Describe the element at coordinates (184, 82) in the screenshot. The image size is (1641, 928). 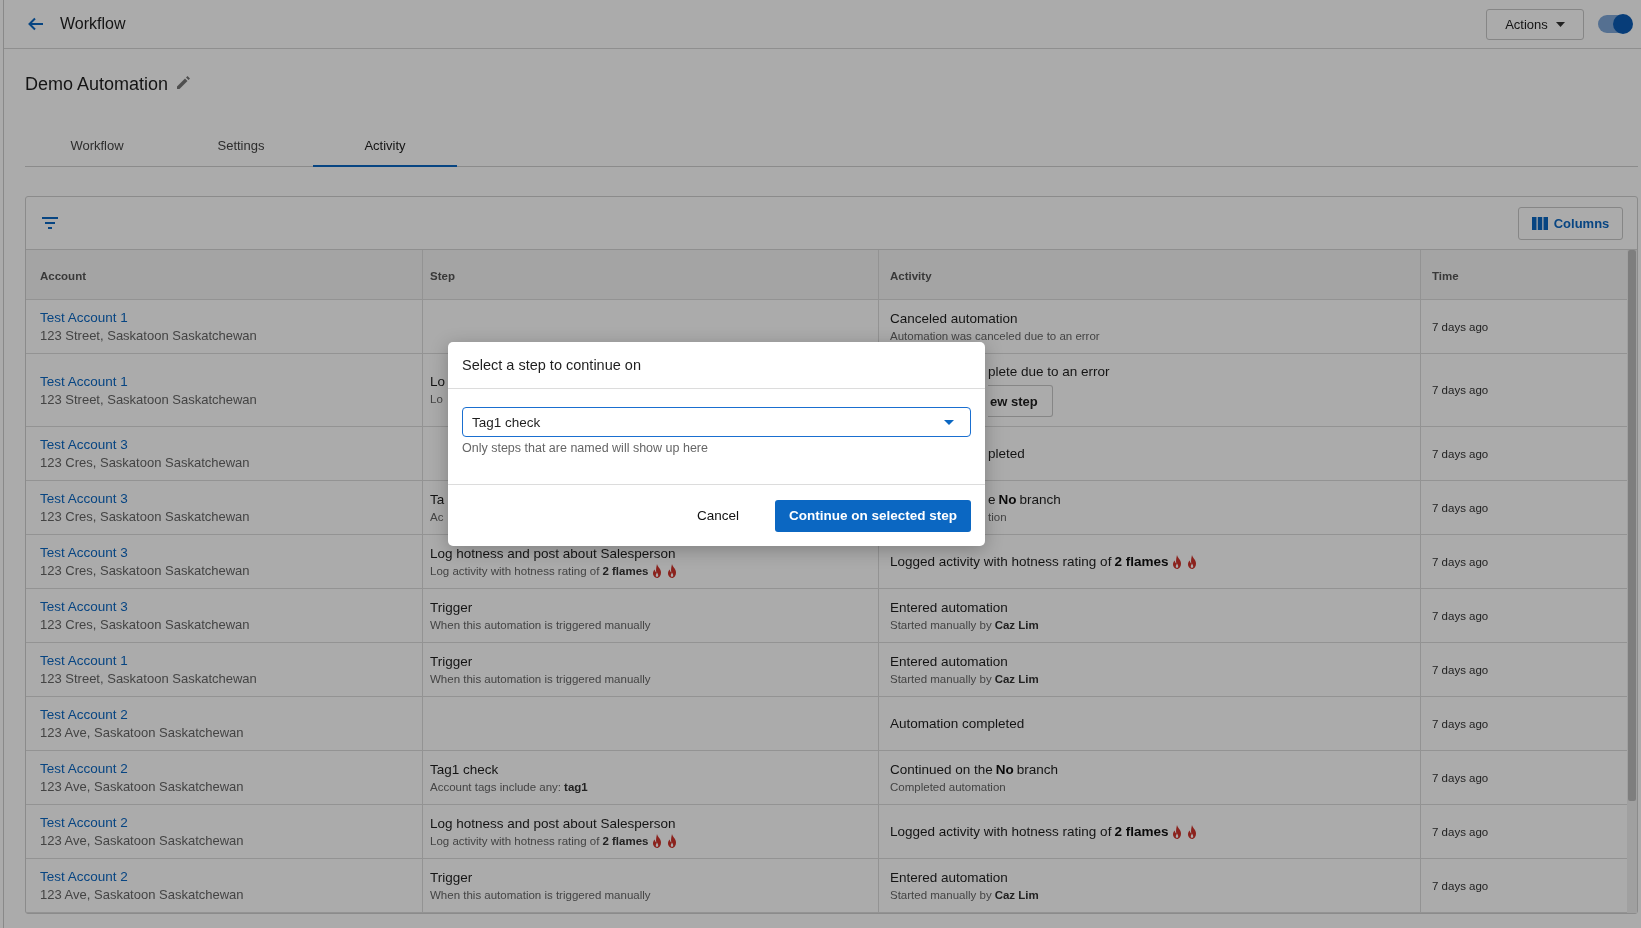
I see `pencil-icon` at that location.